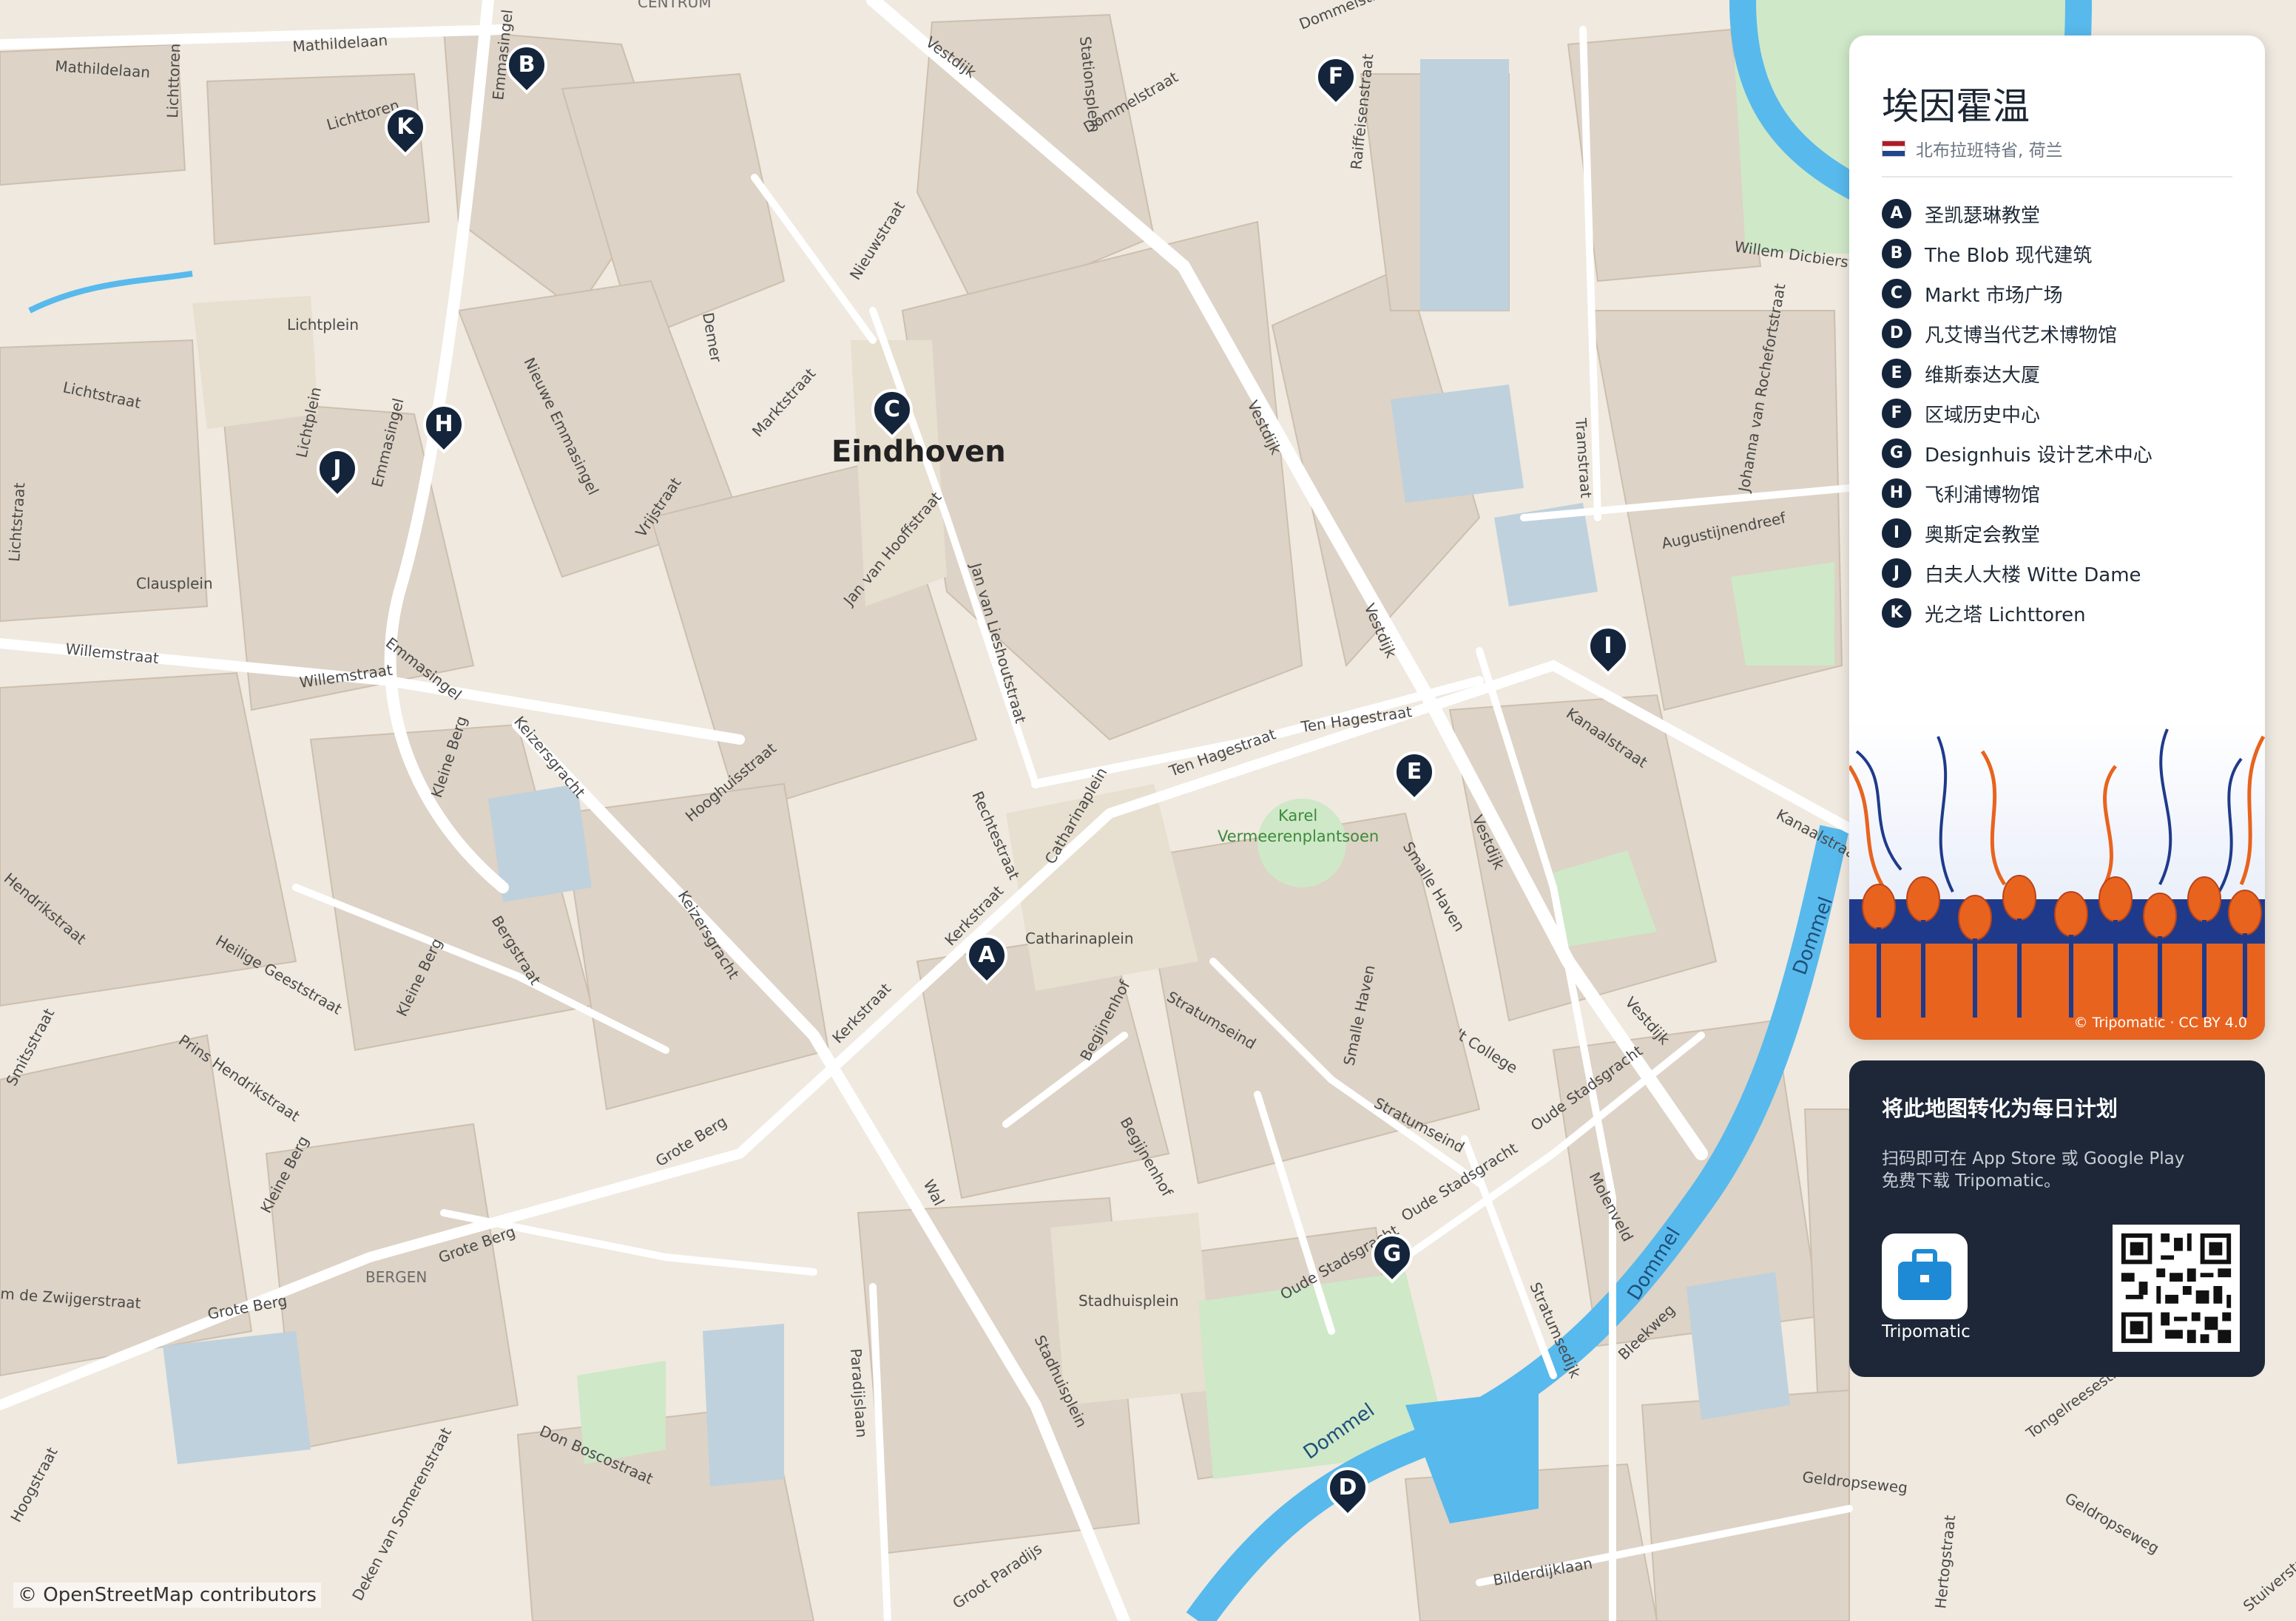 The image size is (2296, 1621). What do you see at coordinates (1335, 78) in the screenshot?
I see `map-marker-F: F` at bounding box center [1335, 78].